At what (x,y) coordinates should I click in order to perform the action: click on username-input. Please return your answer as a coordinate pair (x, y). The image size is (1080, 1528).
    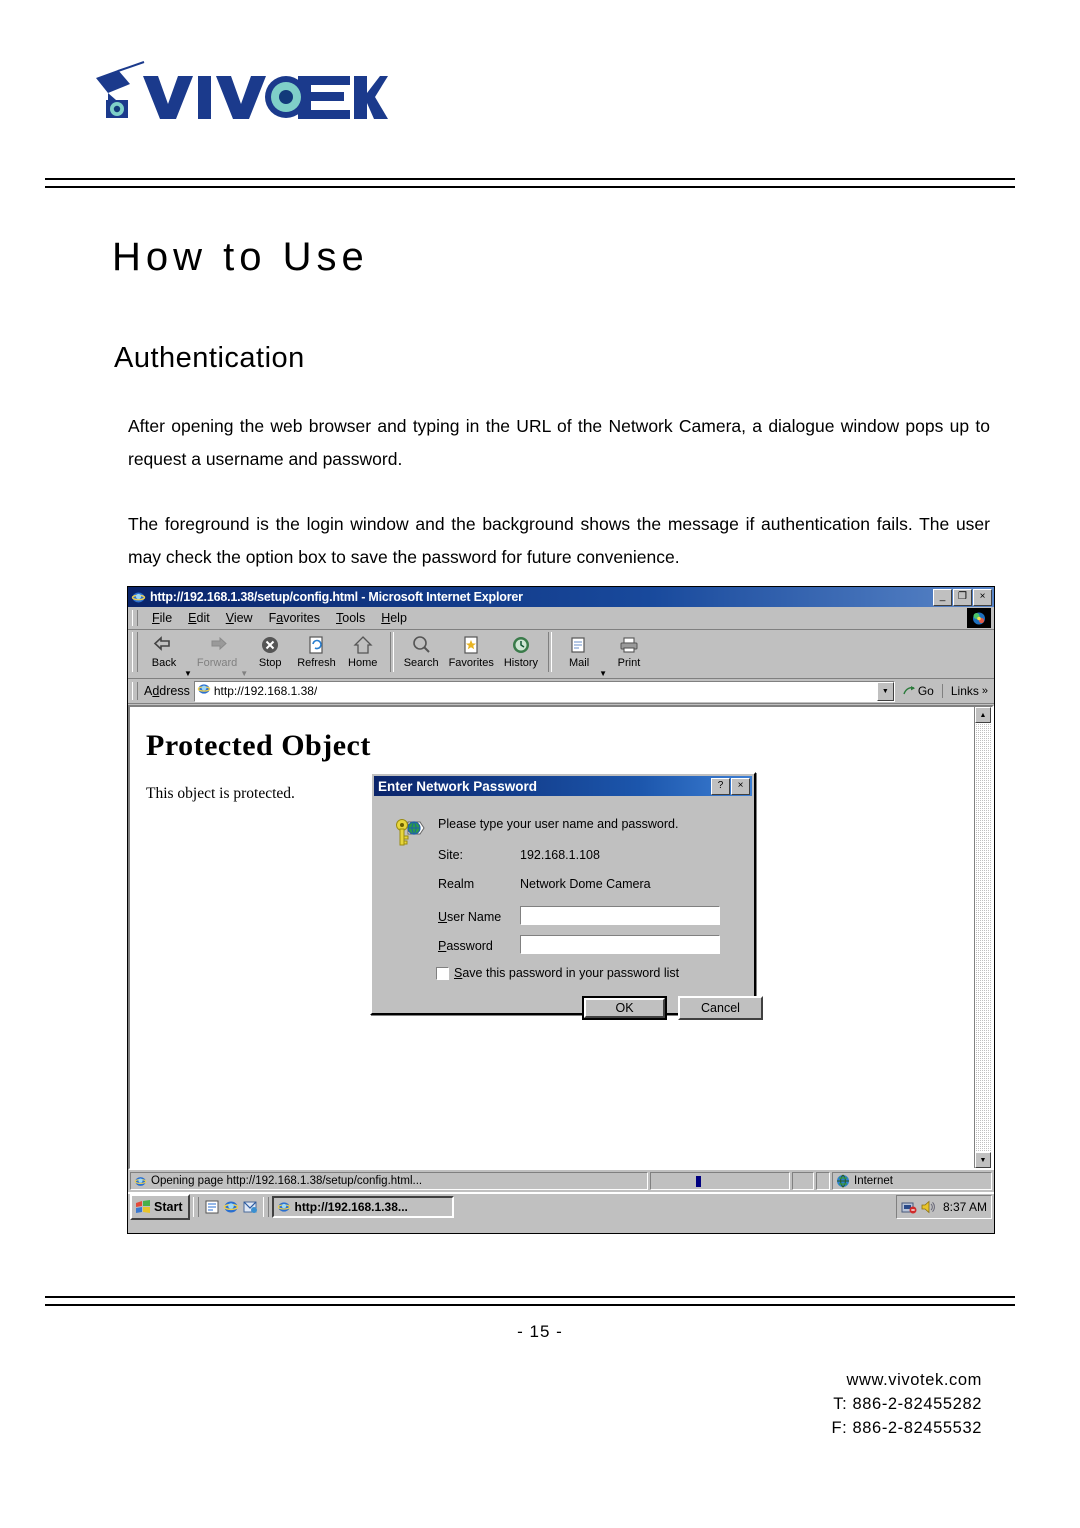
    Looking at the image, I should click on (620, 915).